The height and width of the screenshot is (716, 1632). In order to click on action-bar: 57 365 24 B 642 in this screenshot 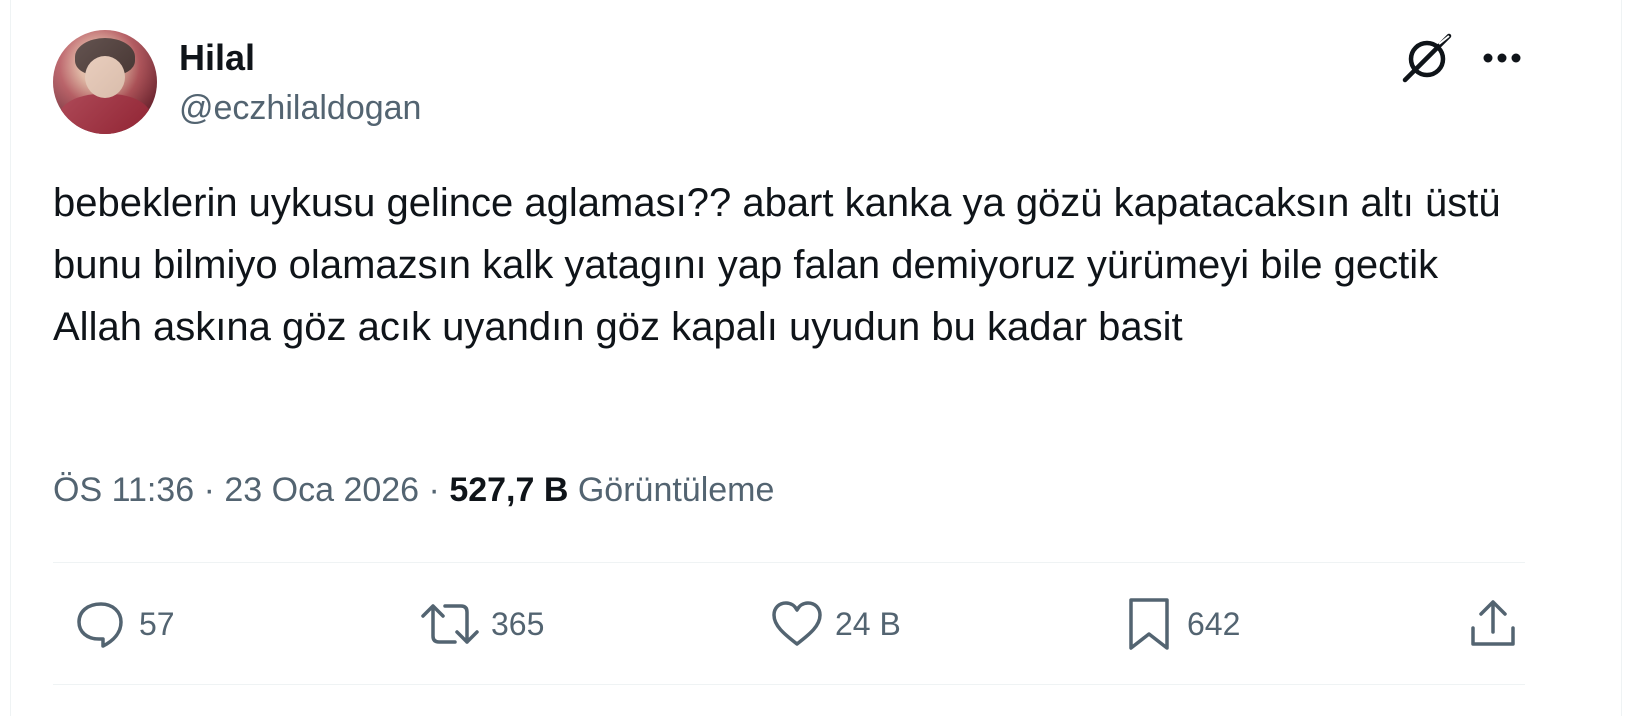, I will do `click(789, 624)`.